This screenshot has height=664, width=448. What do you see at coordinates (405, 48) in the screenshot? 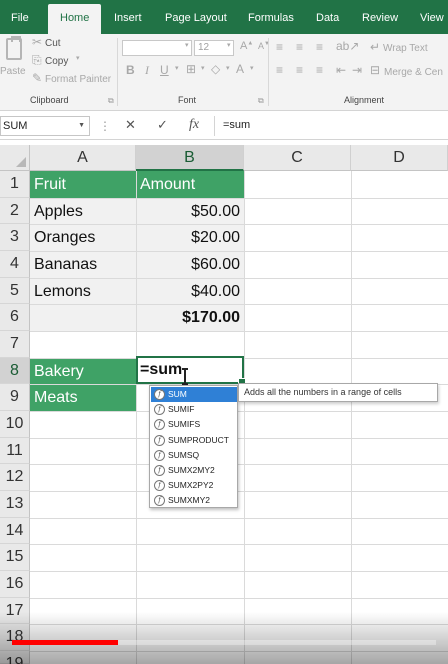
I see `wrap-text-button: Wrap Text` at bounding box center [405, 48].